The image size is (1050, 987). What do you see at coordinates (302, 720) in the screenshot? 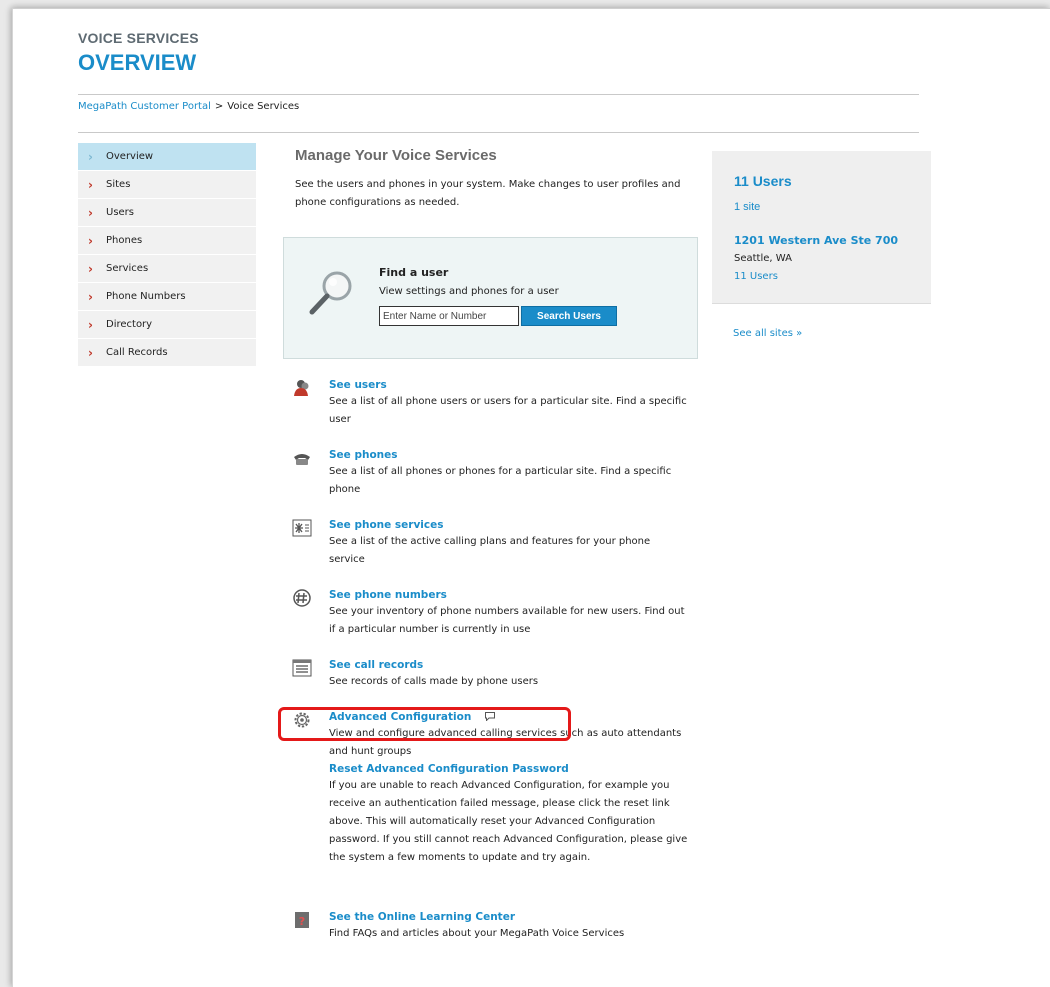
I see `gear-icon` at bounding box center [302, 720].